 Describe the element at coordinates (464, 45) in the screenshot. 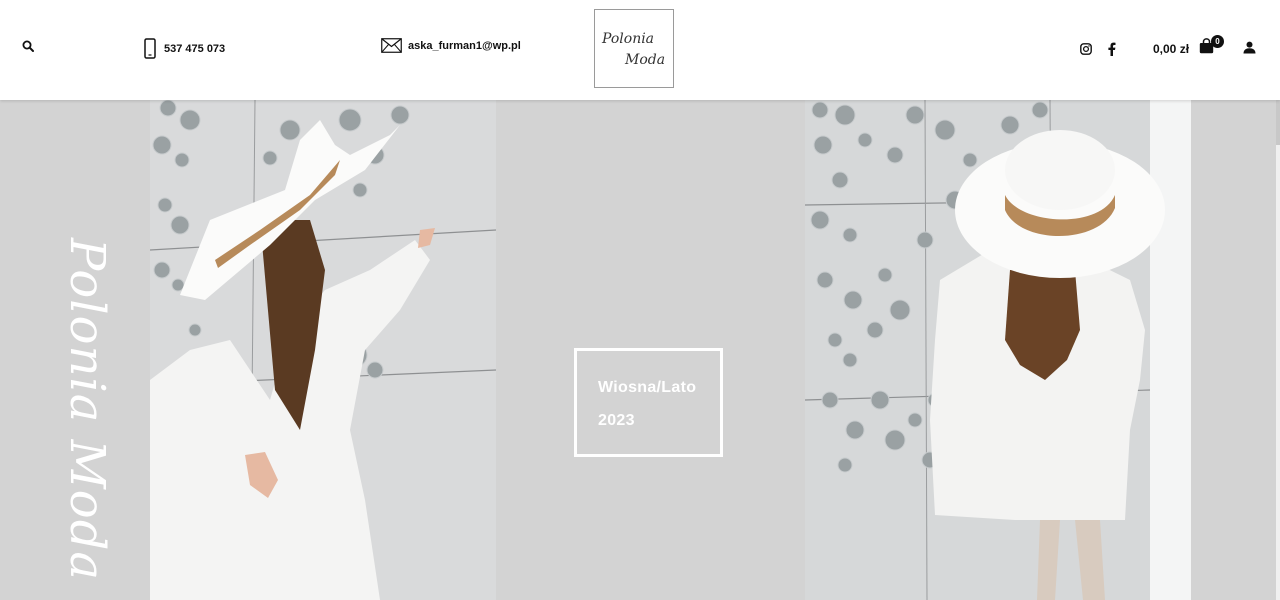

I see `email-address: aska_furman1@wp.pl` at that location.